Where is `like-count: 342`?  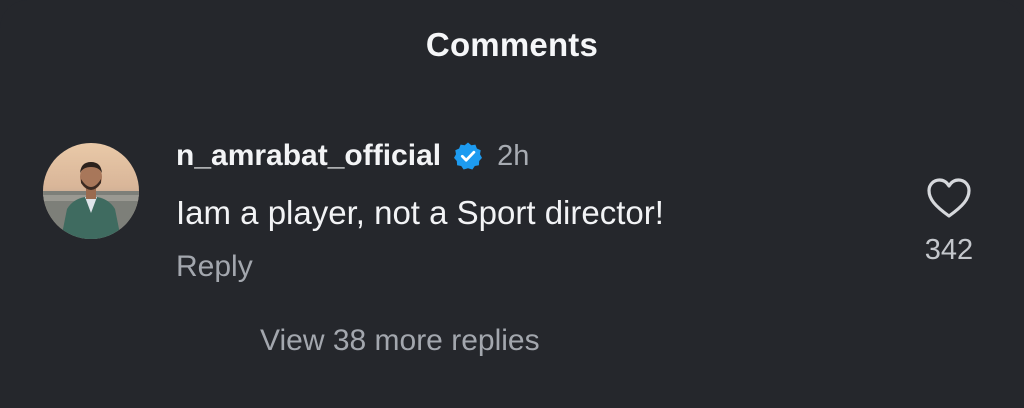
like-count: 342 is located at coordinates (949, 250).